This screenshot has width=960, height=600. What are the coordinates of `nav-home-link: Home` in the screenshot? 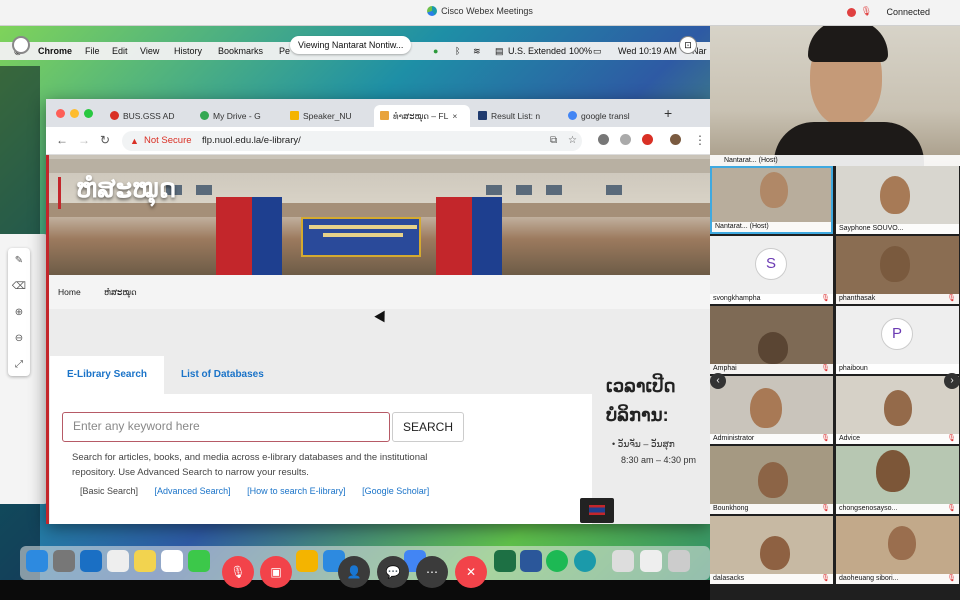 It's located at (69, 292).